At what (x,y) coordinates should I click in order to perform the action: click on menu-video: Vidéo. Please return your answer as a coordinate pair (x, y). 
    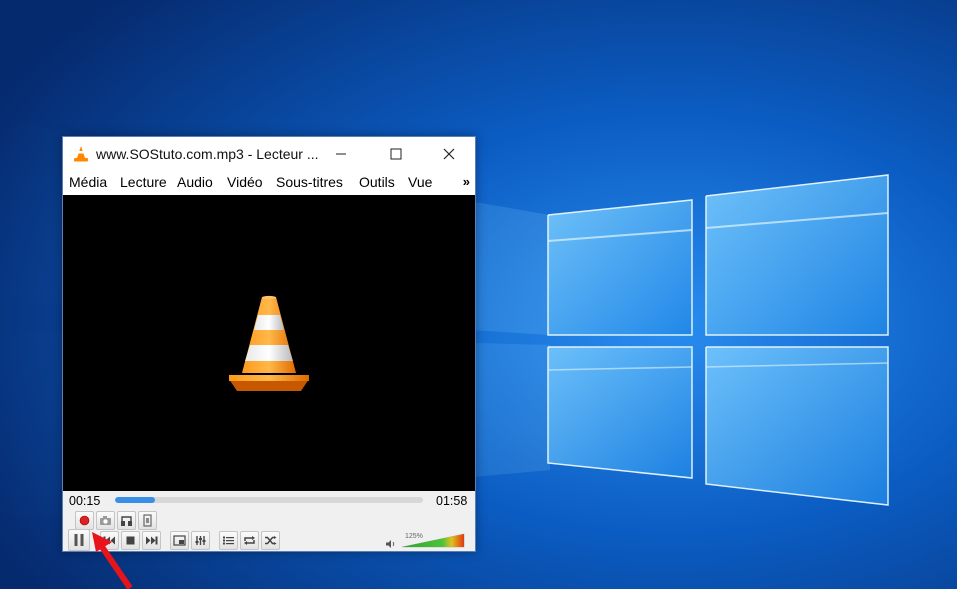
    Looking at the image, I should click on (245, 182).